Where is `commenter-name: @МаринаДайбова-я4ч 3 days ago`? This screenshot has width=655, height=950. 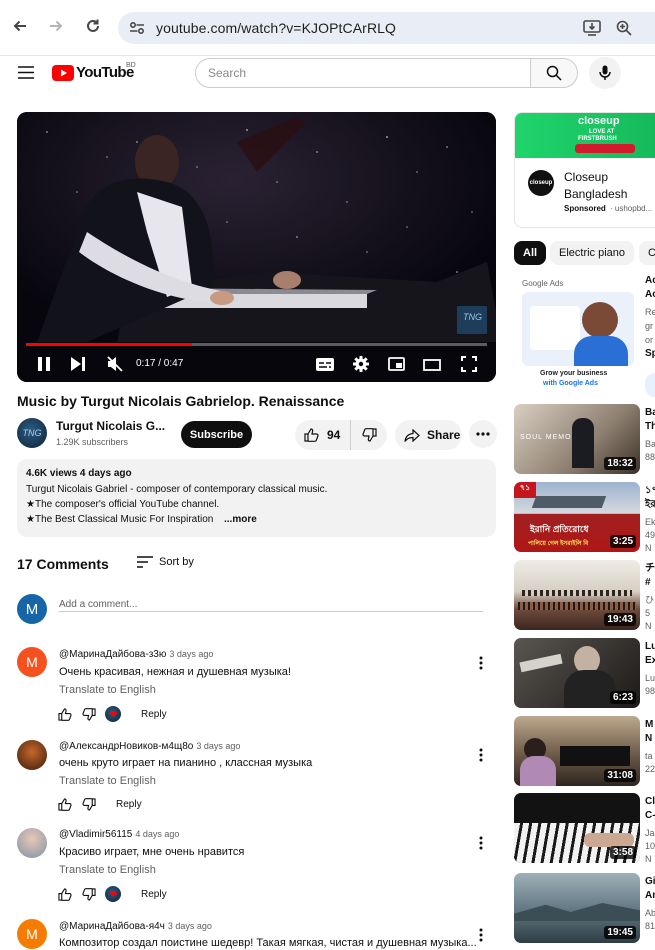
commenter-name: @МаринаДайбова-я4ч 3 days ago is located at coordinates (135, 926).